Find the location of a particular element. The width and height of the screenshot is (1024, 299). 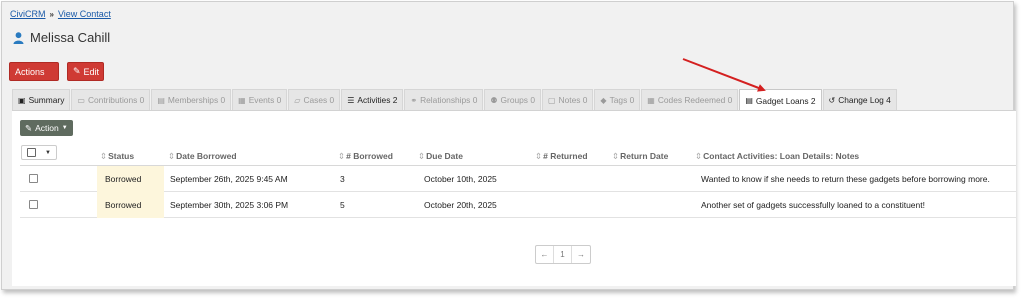

due-date-value: October 10th, 2025 is located at coordinates (460, 179).